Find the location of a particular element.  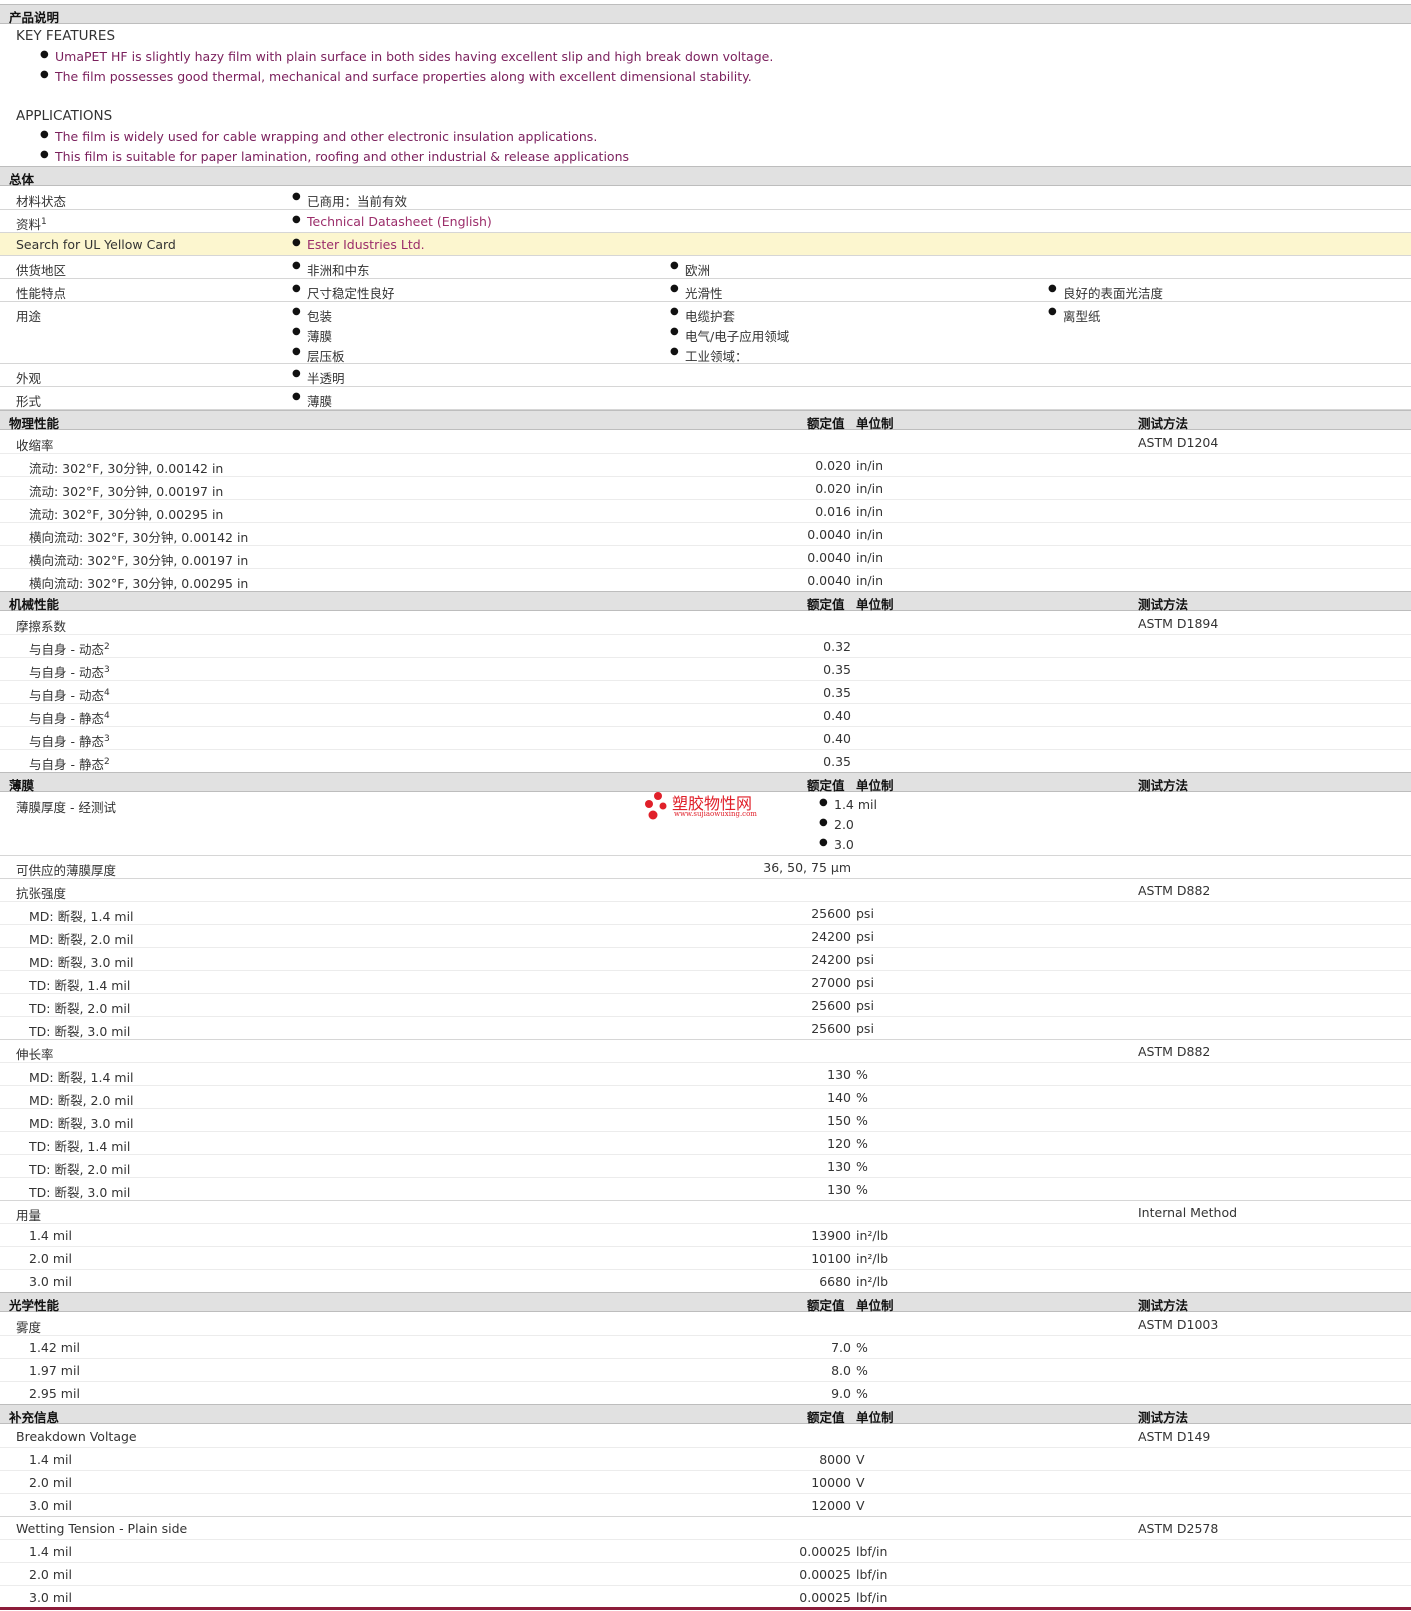

data-row: 2.0 mil 10000 V is located at coordinates (705, 1482).